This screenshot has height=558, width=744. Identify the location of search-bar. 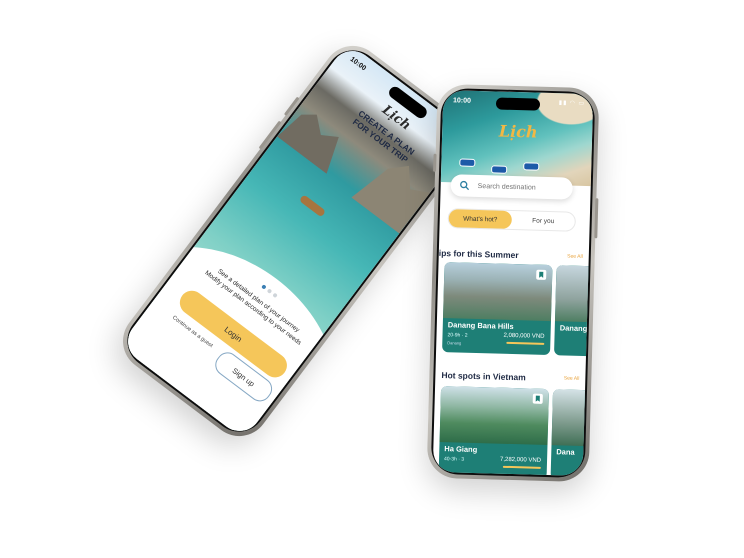
(511, 187).